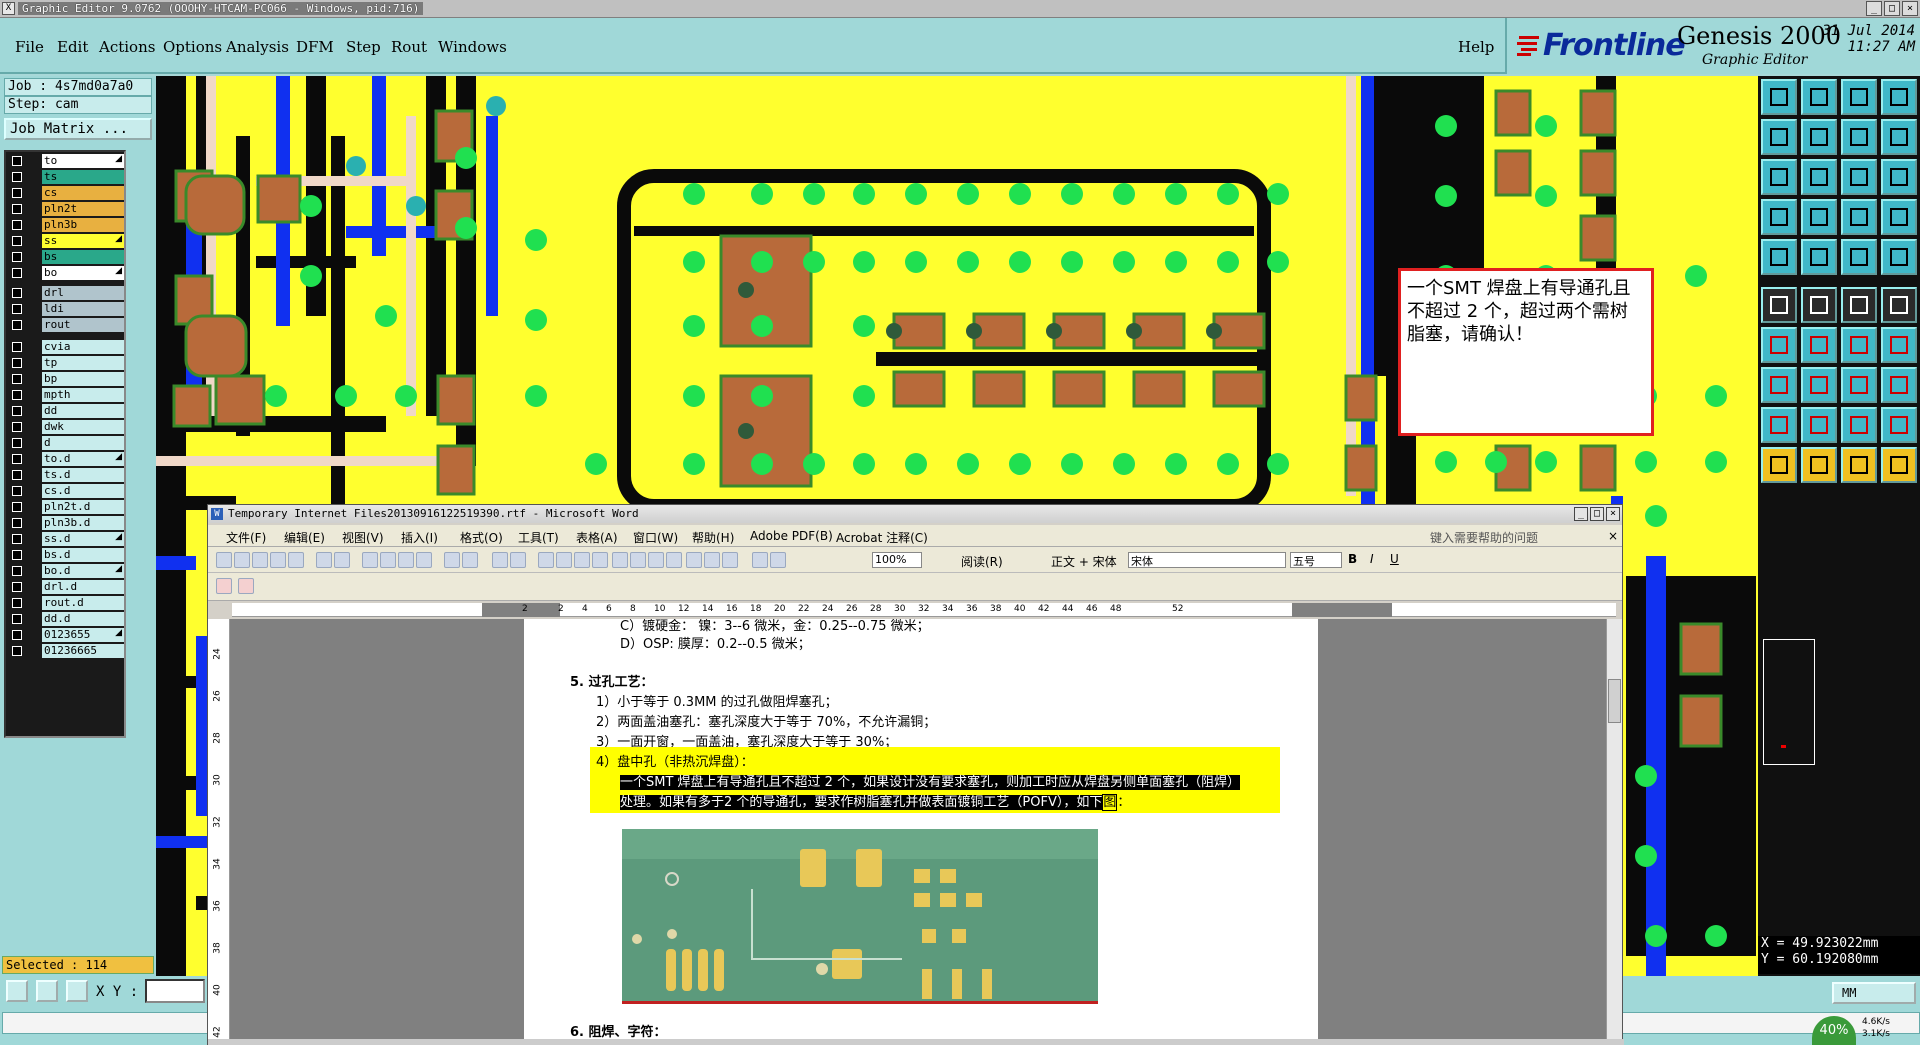 Image resolution: width=1920 pixels, height=1045 pixels. Describe the element at coordinates (472, 47) in the screenshot. I see `menu-windows: Windows` at that location.